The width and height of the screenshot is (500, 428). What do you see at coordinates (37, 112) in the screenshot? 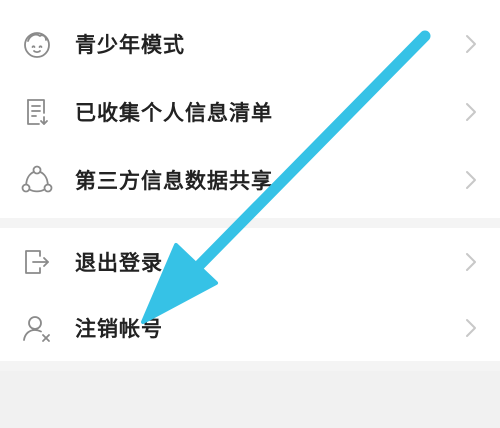
I see `document-list-icon` at bounding box center [37, 112].